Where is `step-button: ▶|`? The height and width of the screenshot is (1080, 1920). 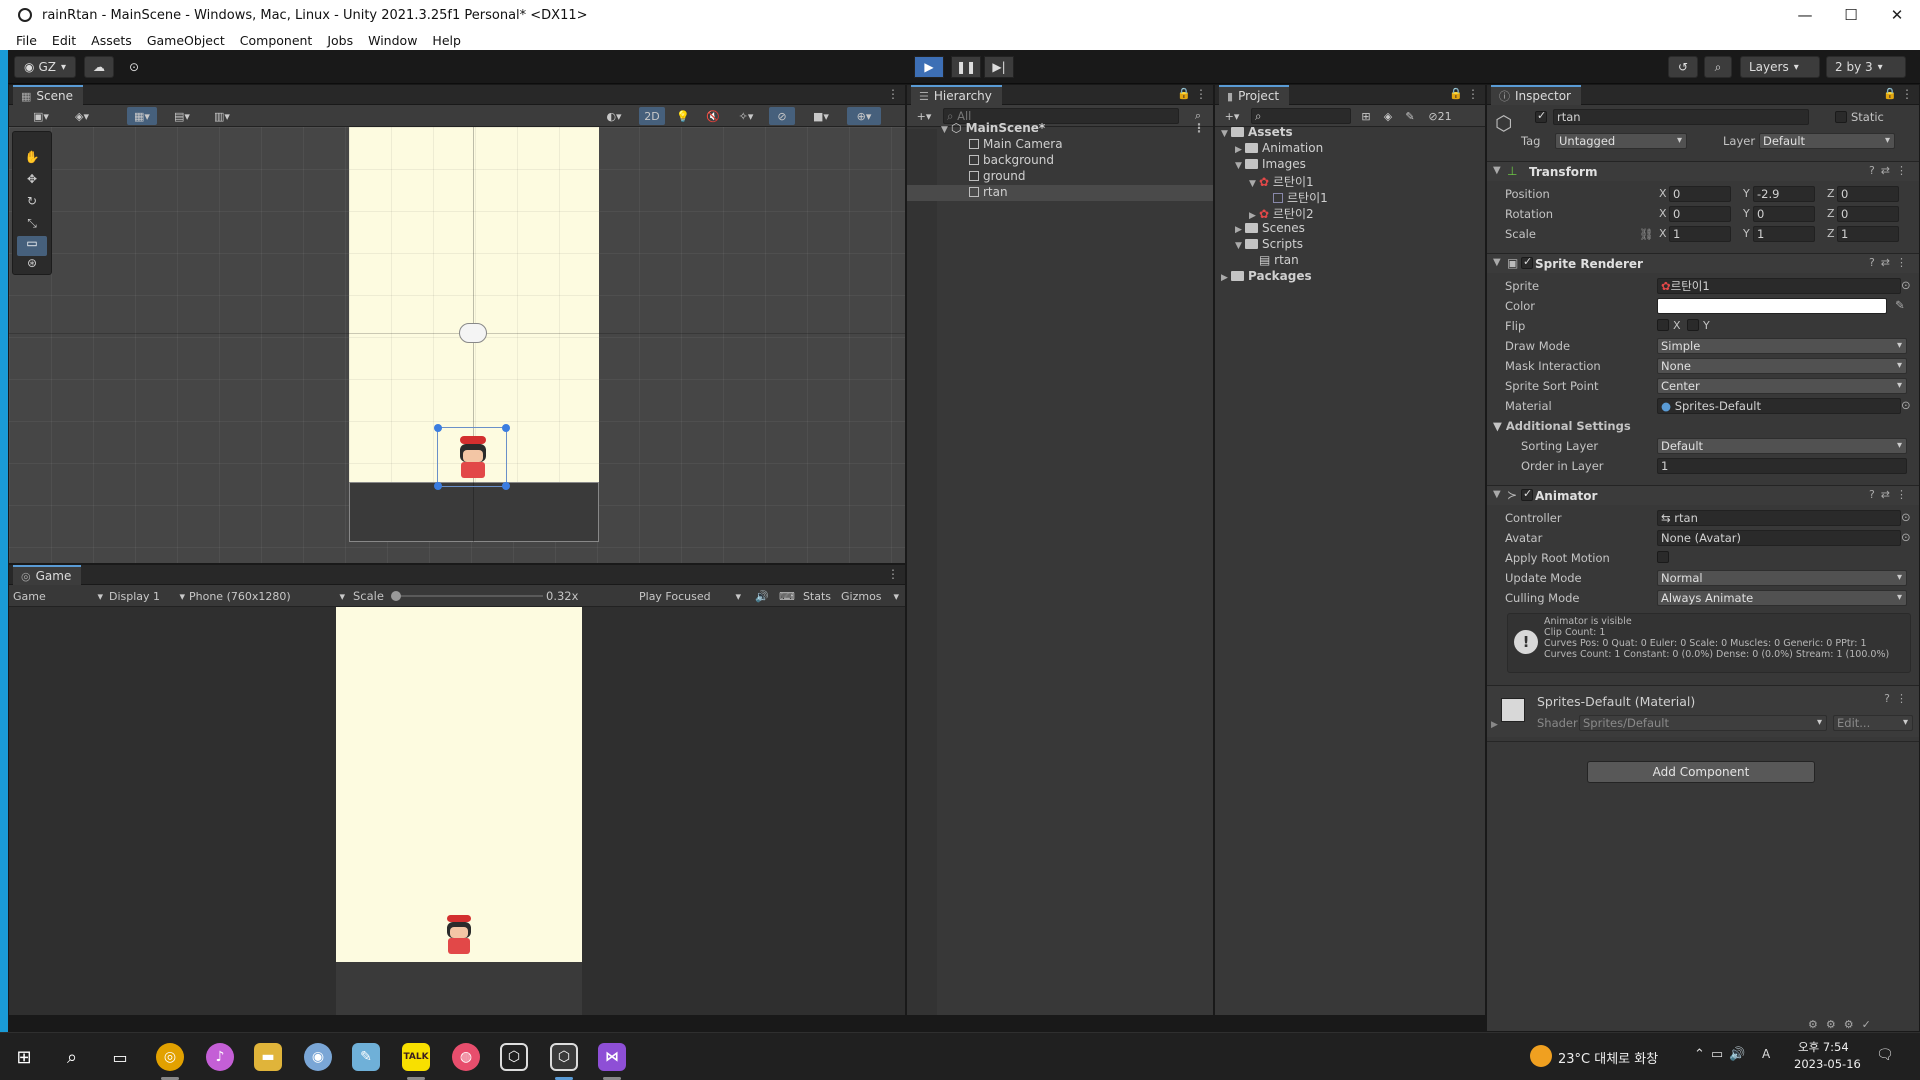
step-button: ▶| is located at coordinates (999, 67).